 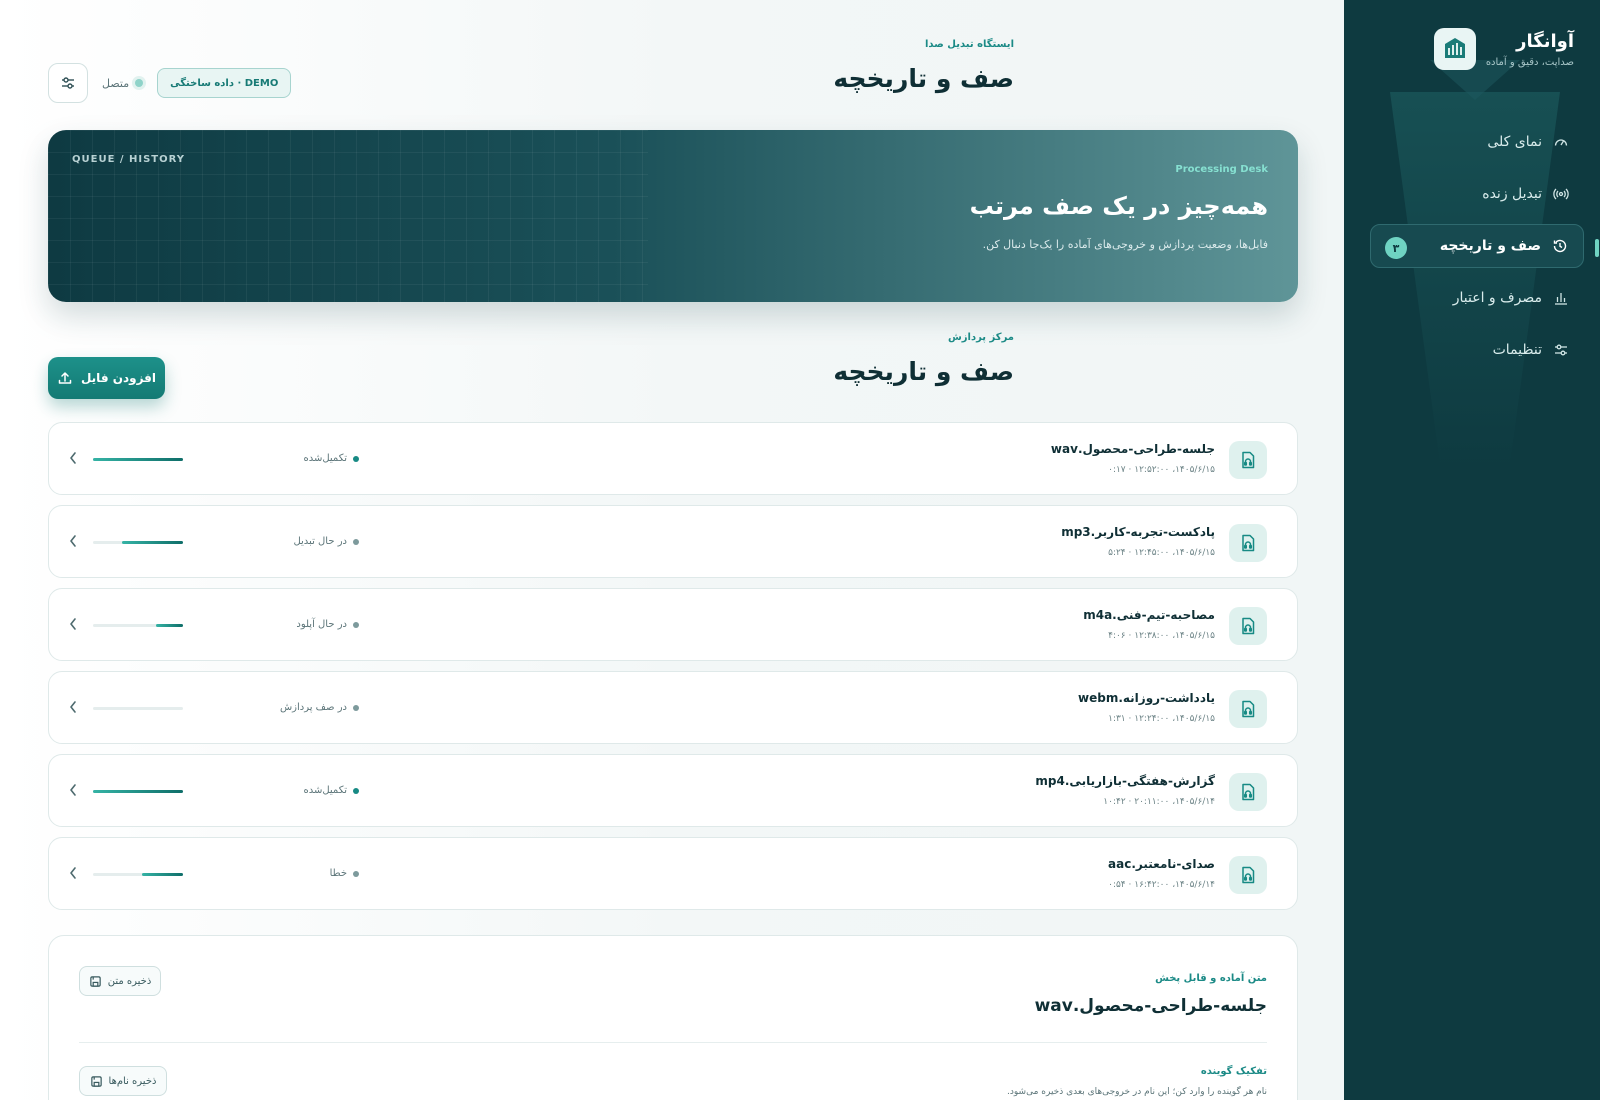 I want to click on history-icon, so click(x=1560, y=246).